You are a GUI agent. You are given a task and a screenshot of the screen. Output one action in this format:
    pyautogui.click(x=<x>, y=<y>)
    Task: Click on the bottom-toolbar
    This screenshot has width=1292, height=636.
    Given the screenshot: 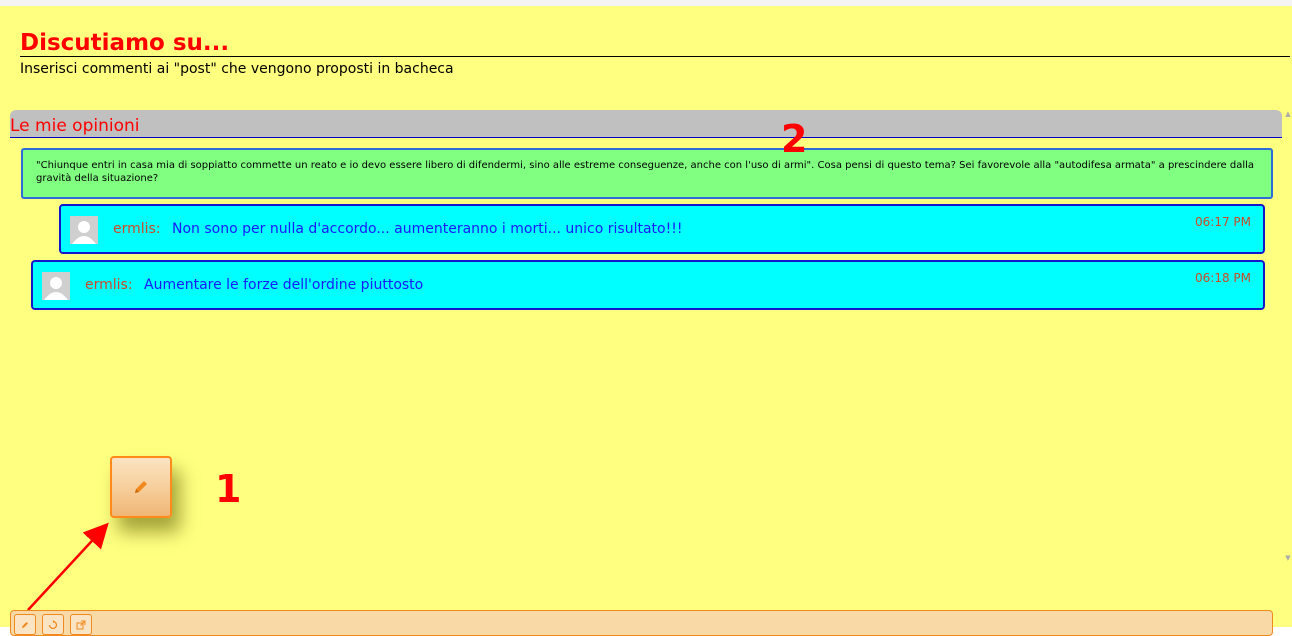 What is the action you would take?
    pyautogui.click(x=641, y=623)
    